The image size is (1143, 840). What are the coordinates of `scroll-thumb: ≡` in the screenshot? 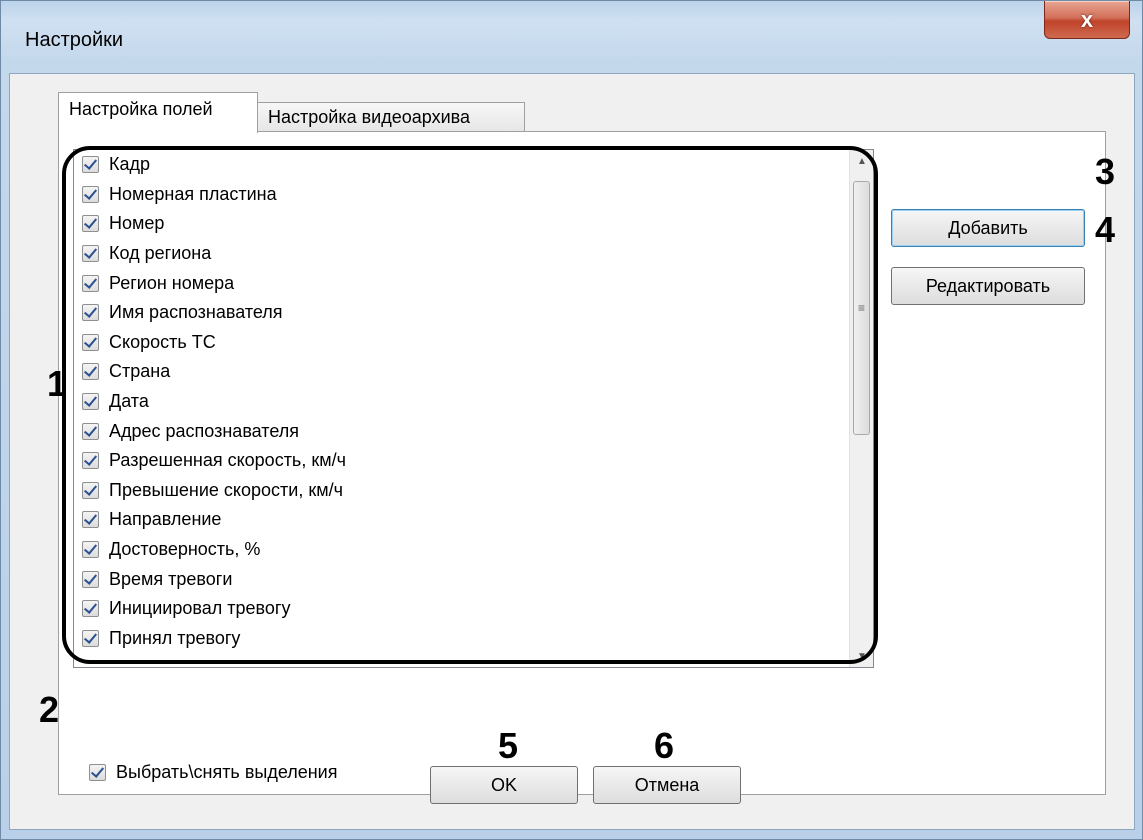 It's located at (861, 308).